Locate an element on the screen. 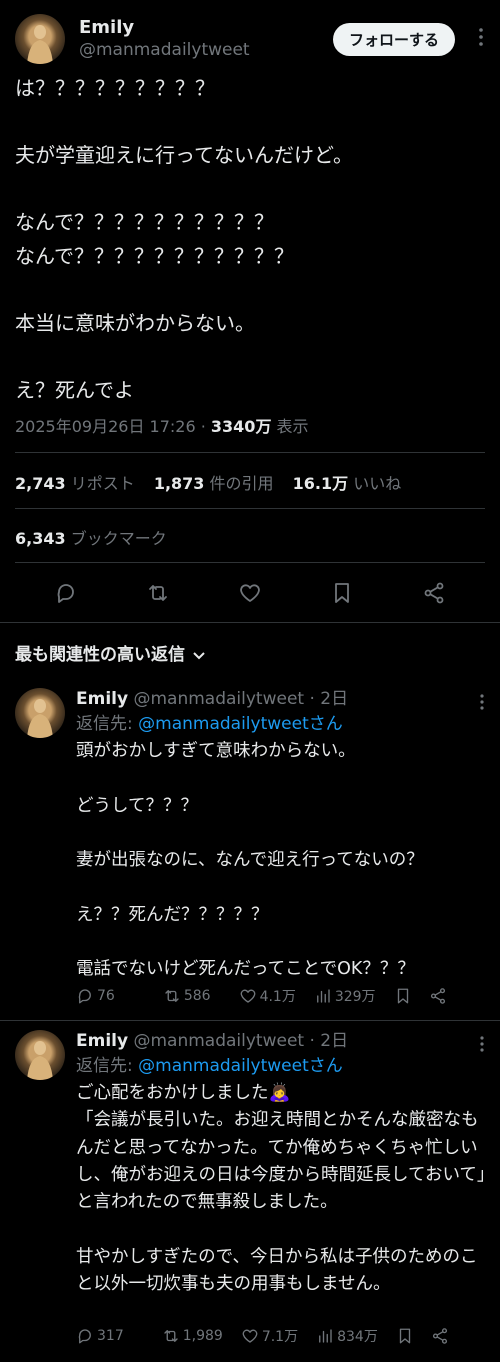  reply-action: 317 is located at coordinates (100, 1336).